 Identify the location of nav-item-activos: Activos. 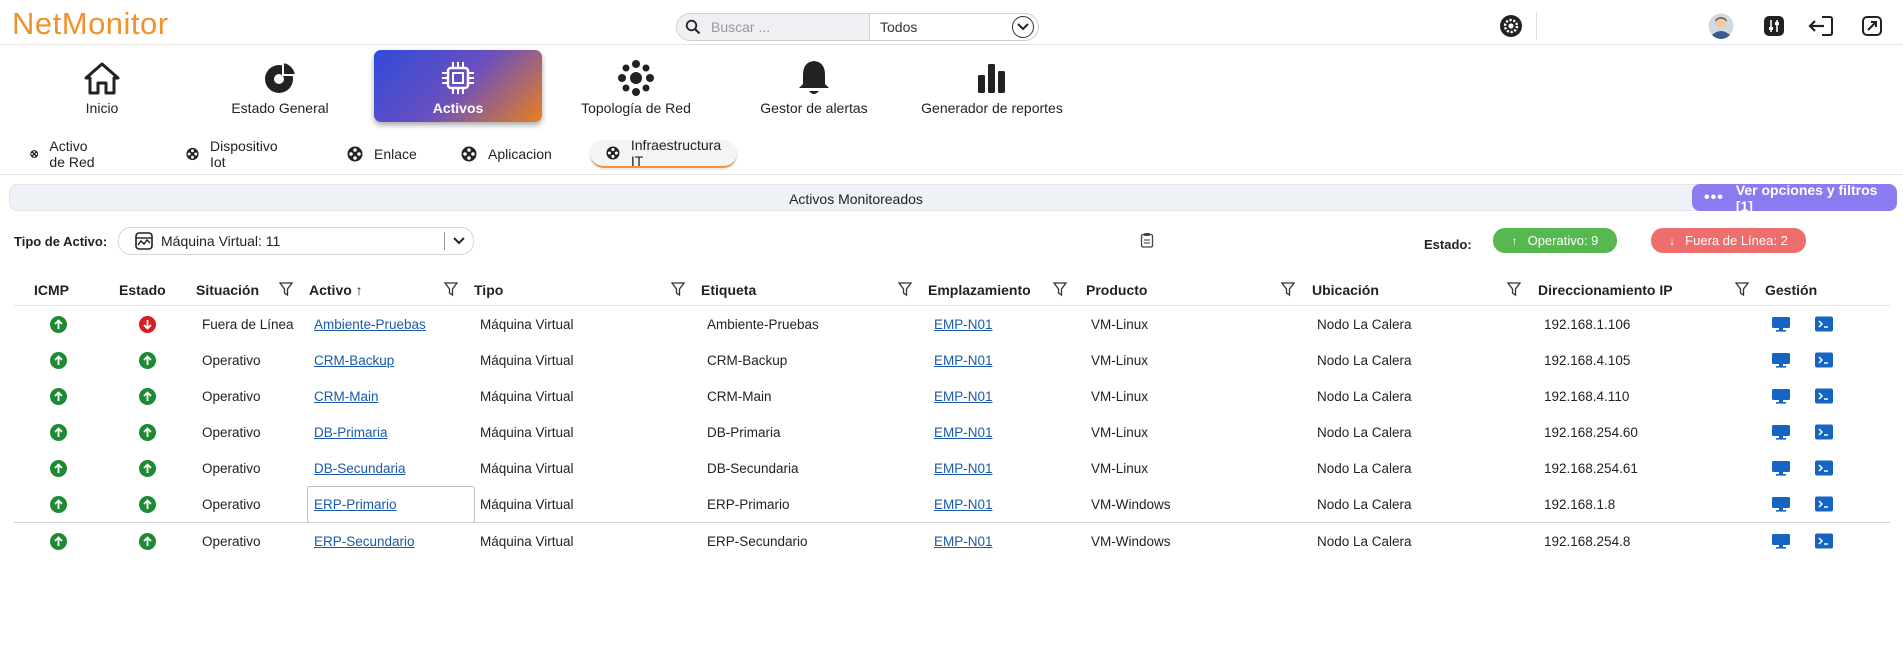
(458, 86).